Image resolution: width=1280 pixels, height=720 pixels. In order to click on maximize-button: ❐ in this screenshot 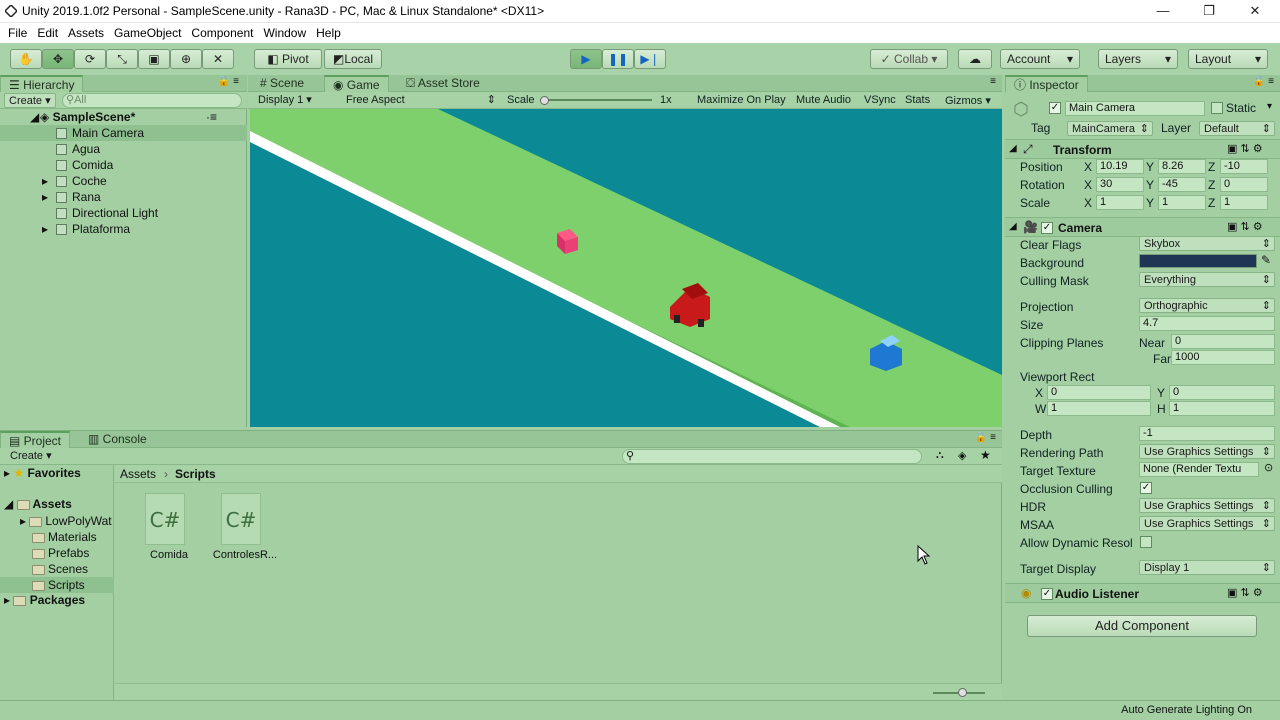, I will do `click(1209, 11)`.